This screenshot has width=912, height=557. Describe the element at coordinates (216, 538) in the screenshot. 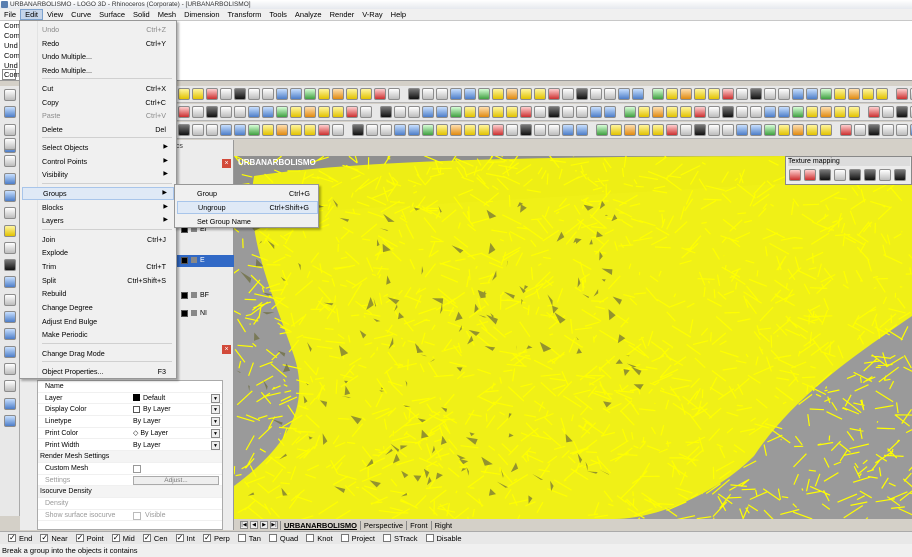

I see `osnap-perp: Perp` at that location.